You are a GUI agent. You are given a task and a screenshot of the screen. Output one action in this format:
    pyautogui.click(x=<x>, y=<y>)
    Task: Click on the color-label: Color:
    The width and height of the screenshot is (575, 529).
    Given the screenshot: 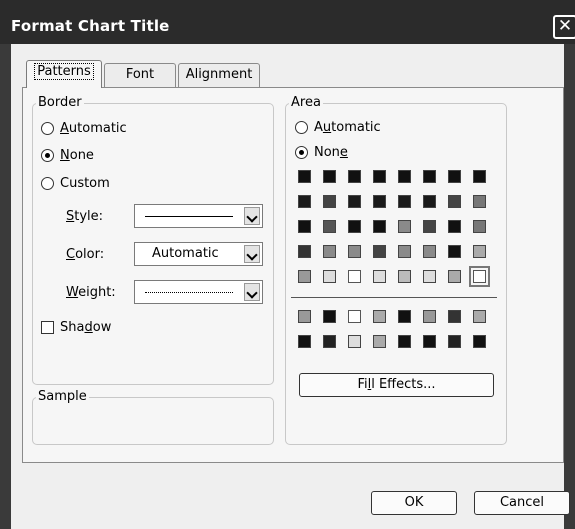 What is the action you would take?
    pyautogui.click(x=85, y=254)
    